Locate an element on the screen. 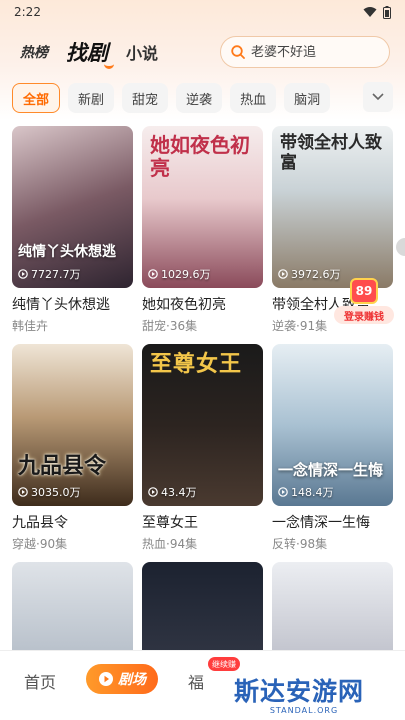 This screenshot has width=405, height=720. expand-categories-button is located at coordinates (378, 97).